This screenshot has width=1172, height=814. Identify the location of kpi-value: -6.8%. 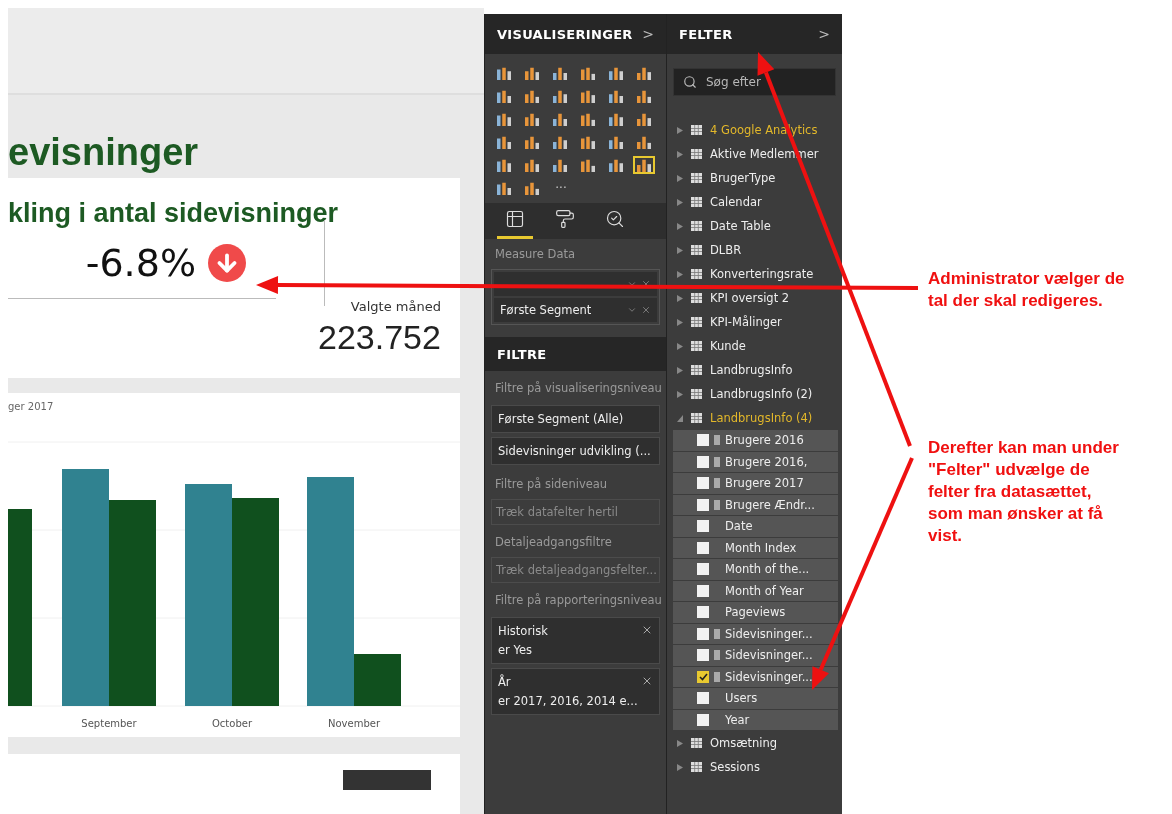
(140, 263).